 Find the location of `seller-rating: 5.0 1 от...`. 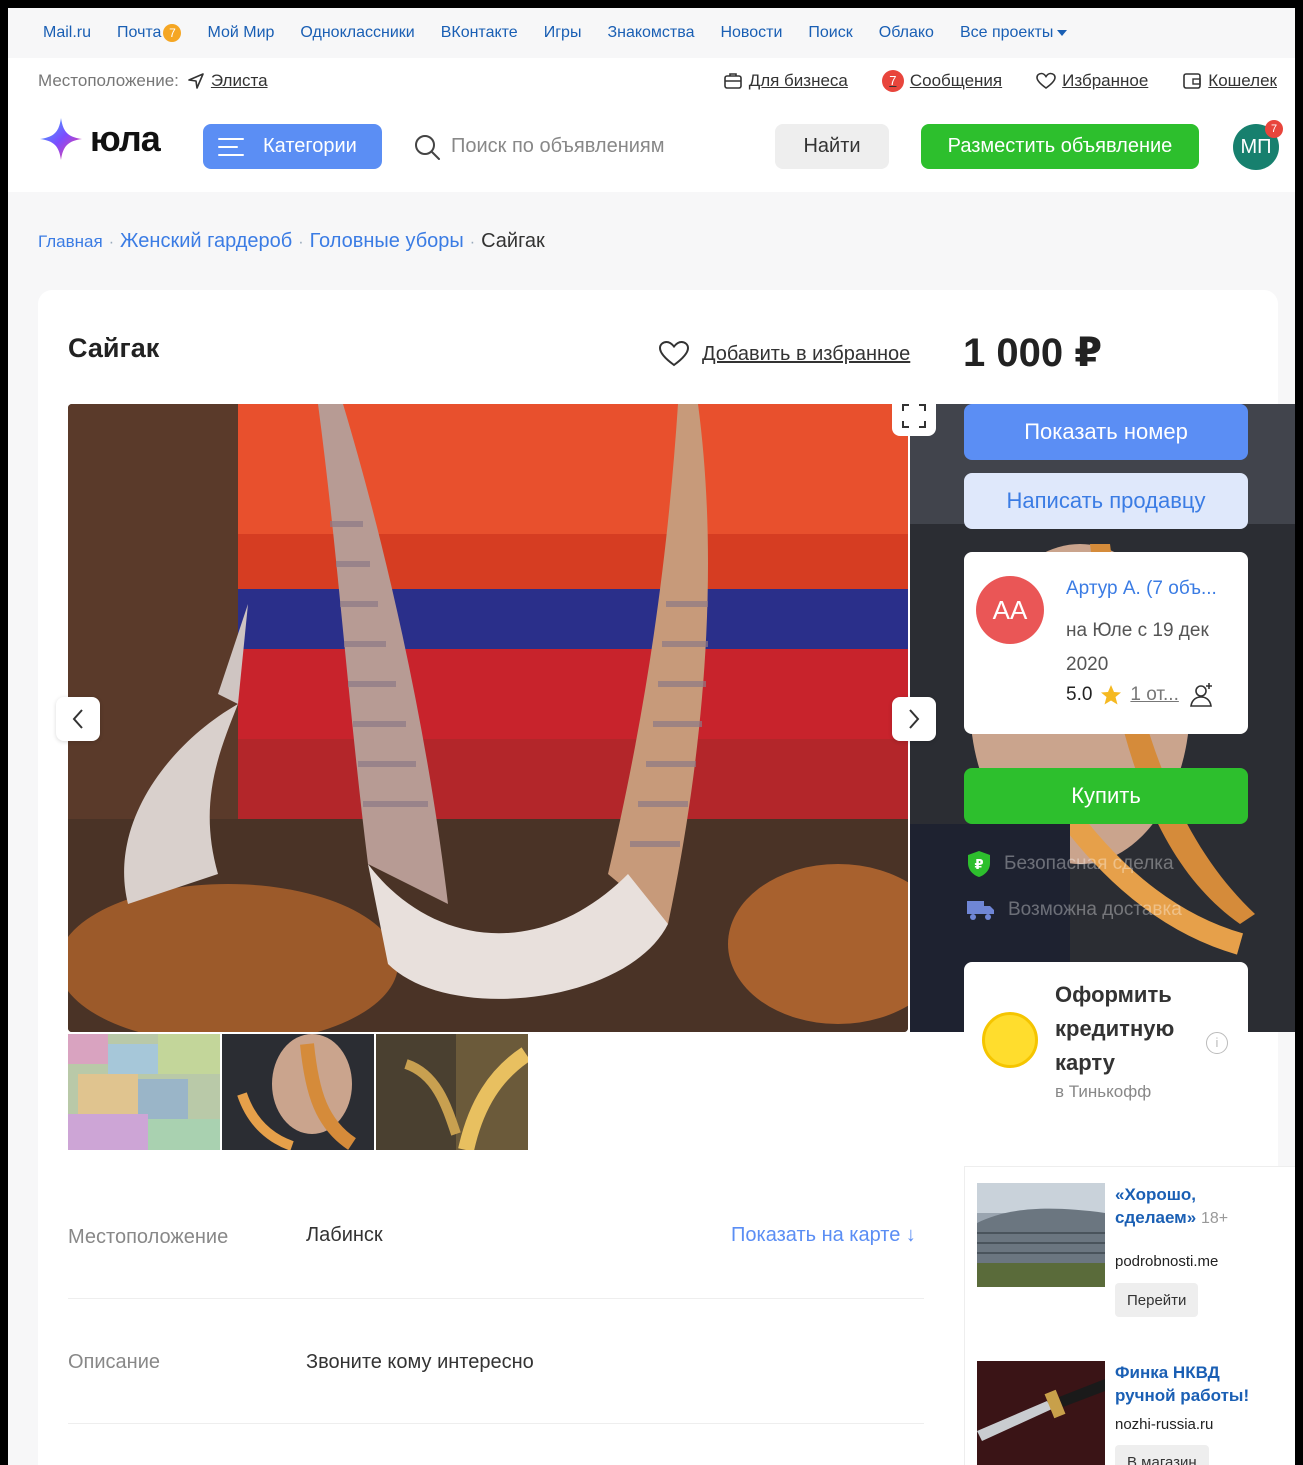

seller-rating: 5.0 1 от... is located at coordinates (1141, 695).